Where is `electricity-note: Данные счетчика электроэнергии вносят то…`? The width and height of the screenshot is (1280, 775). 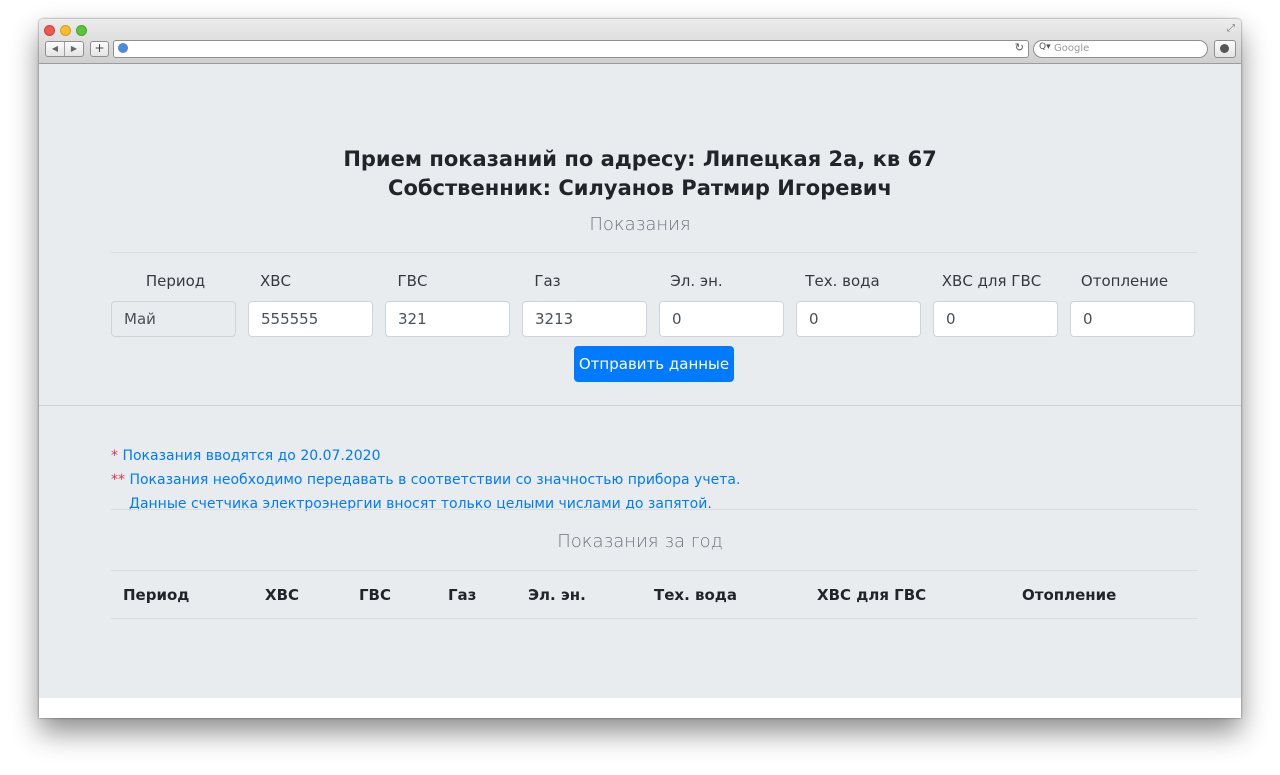
electricity-note: Данные счетчика электроэнергии вносят то… is located at coordinates (420, 504).